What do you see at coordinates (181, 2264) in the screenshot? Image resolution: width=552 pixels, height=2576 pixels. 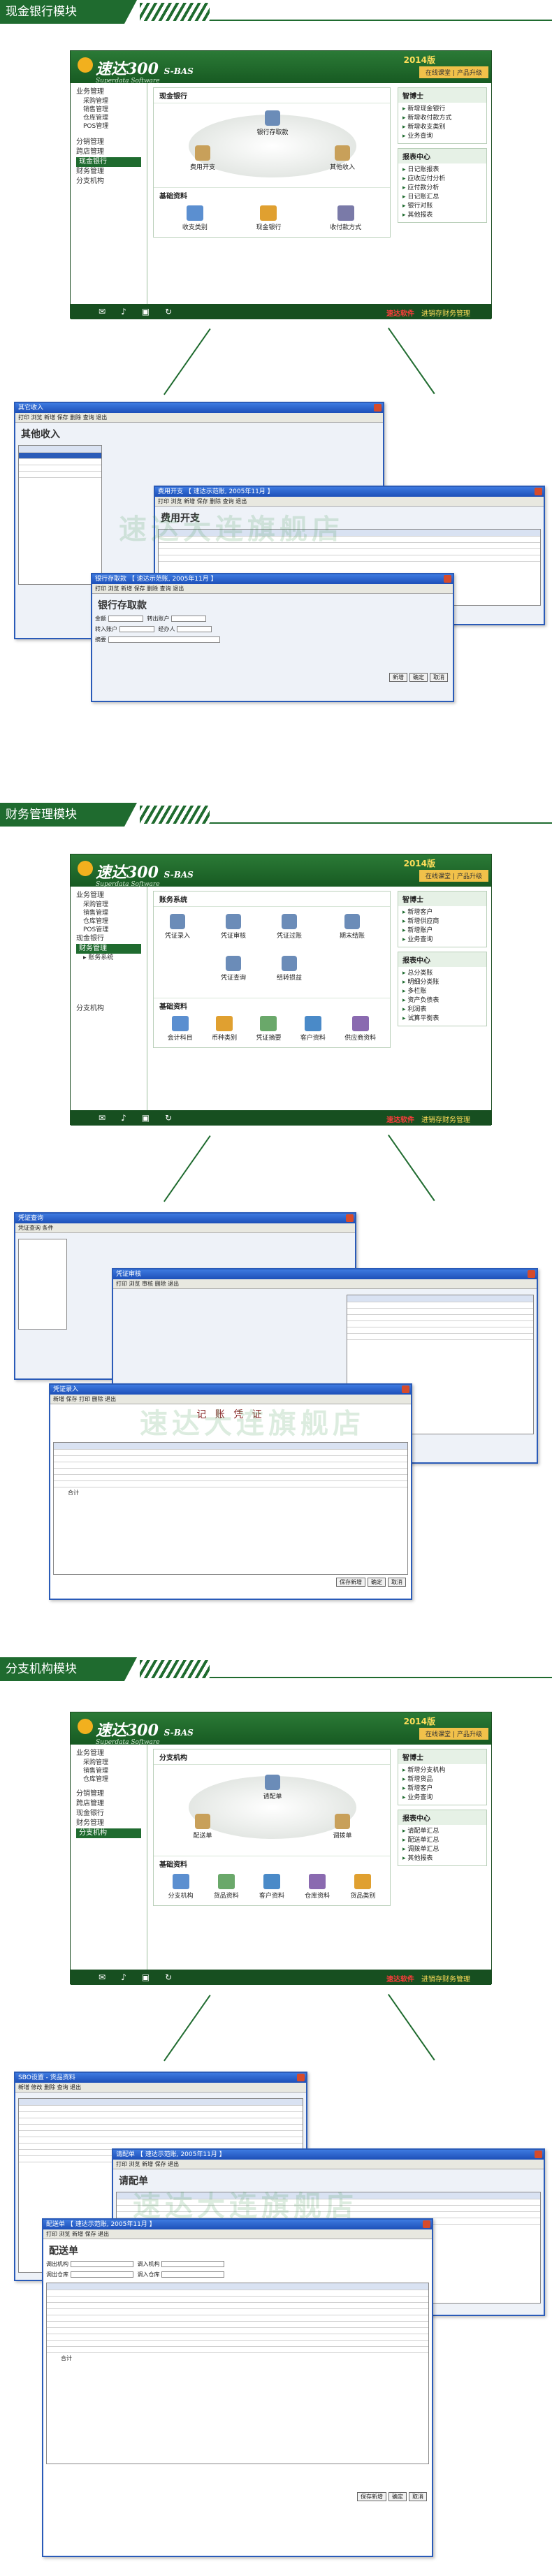 I see `to-branch-field: 调入机构` at bounding box center [181, 2264].